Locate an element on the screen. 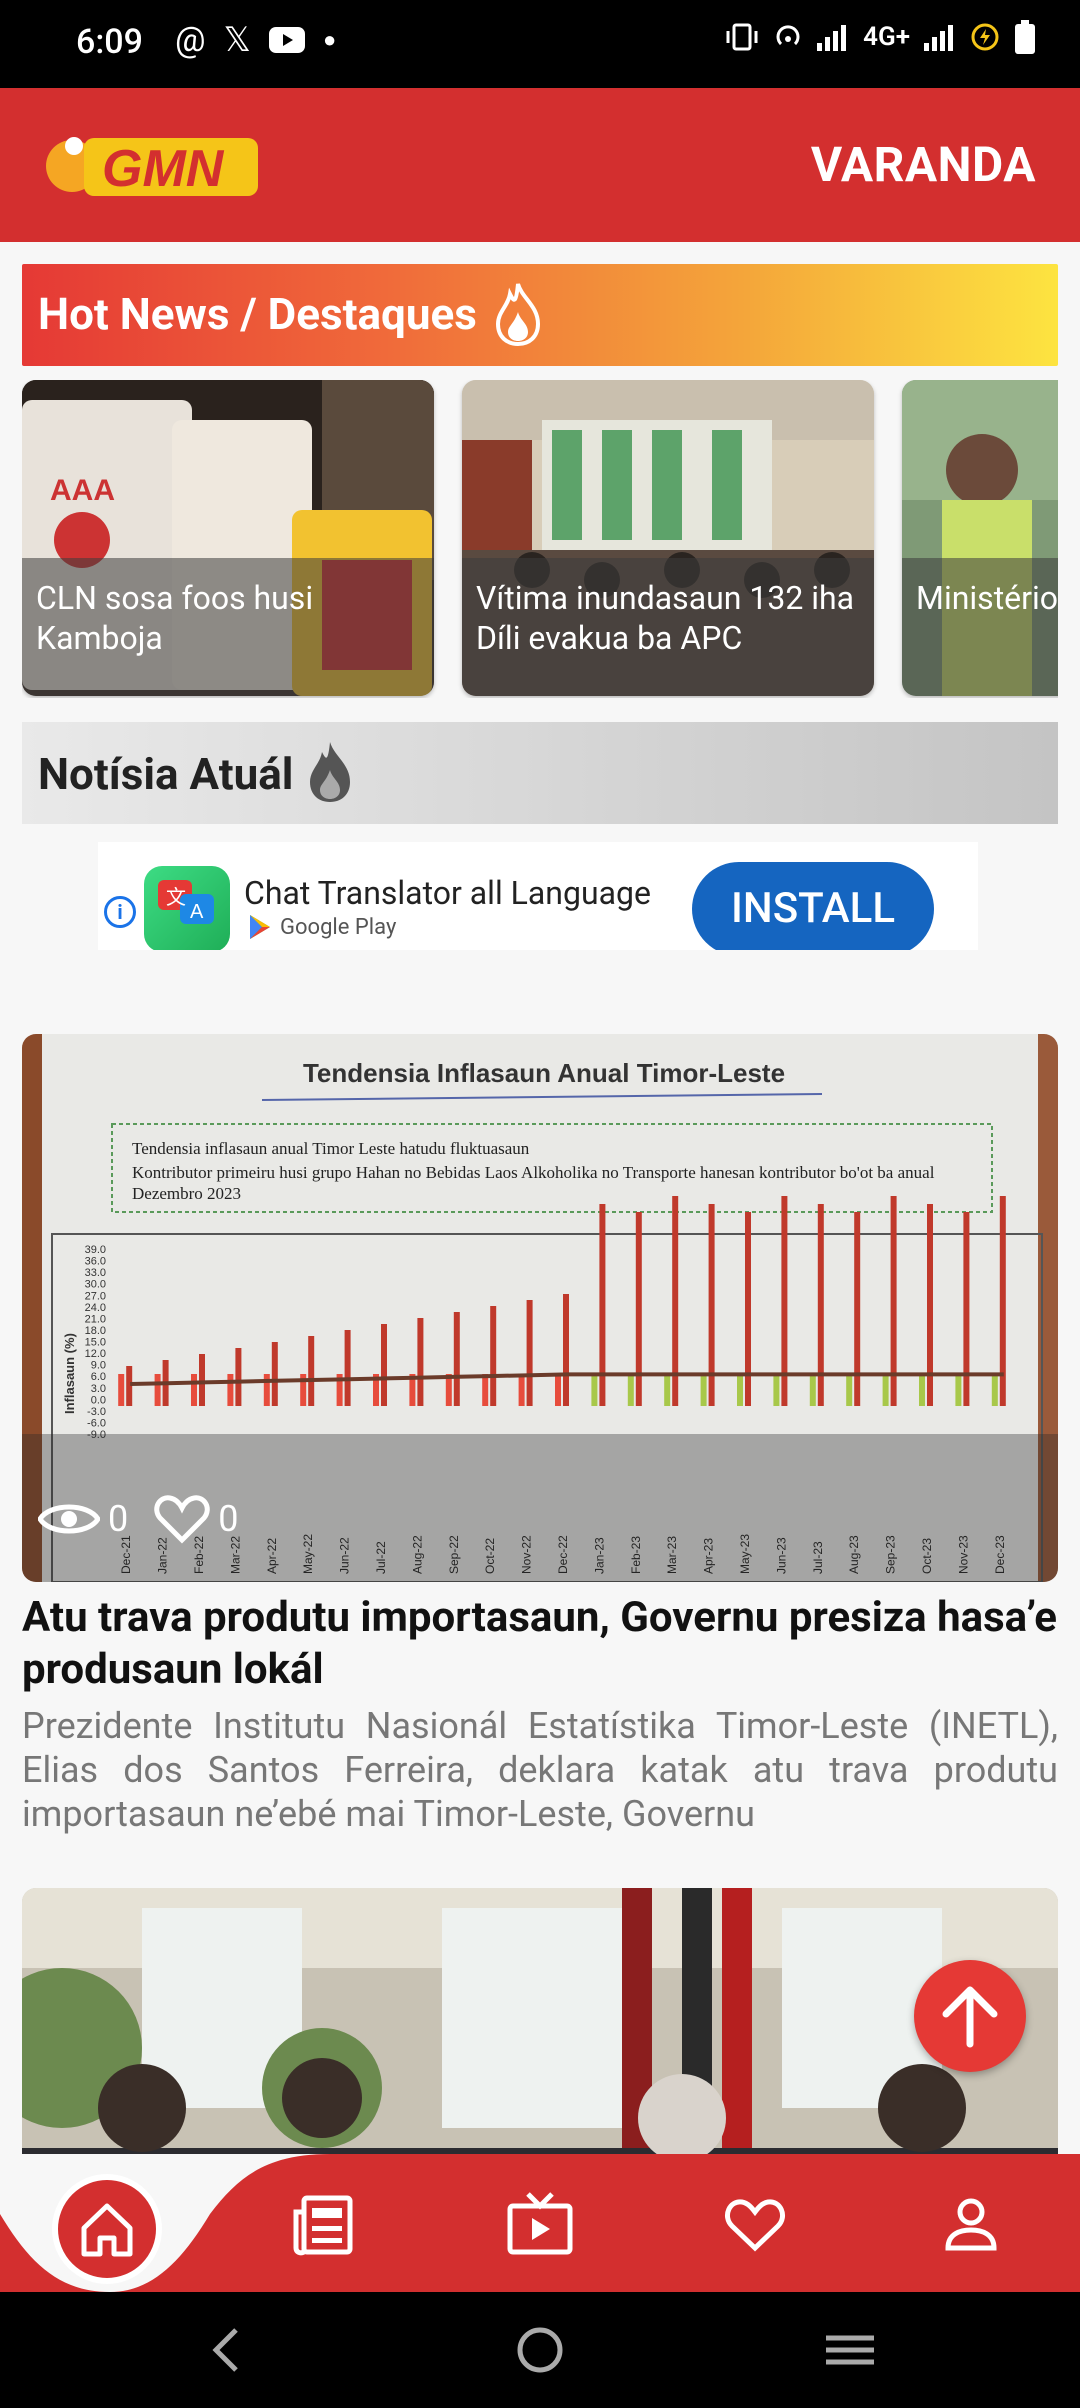  status-time: 6:09 is located at coordinates (109, 42).